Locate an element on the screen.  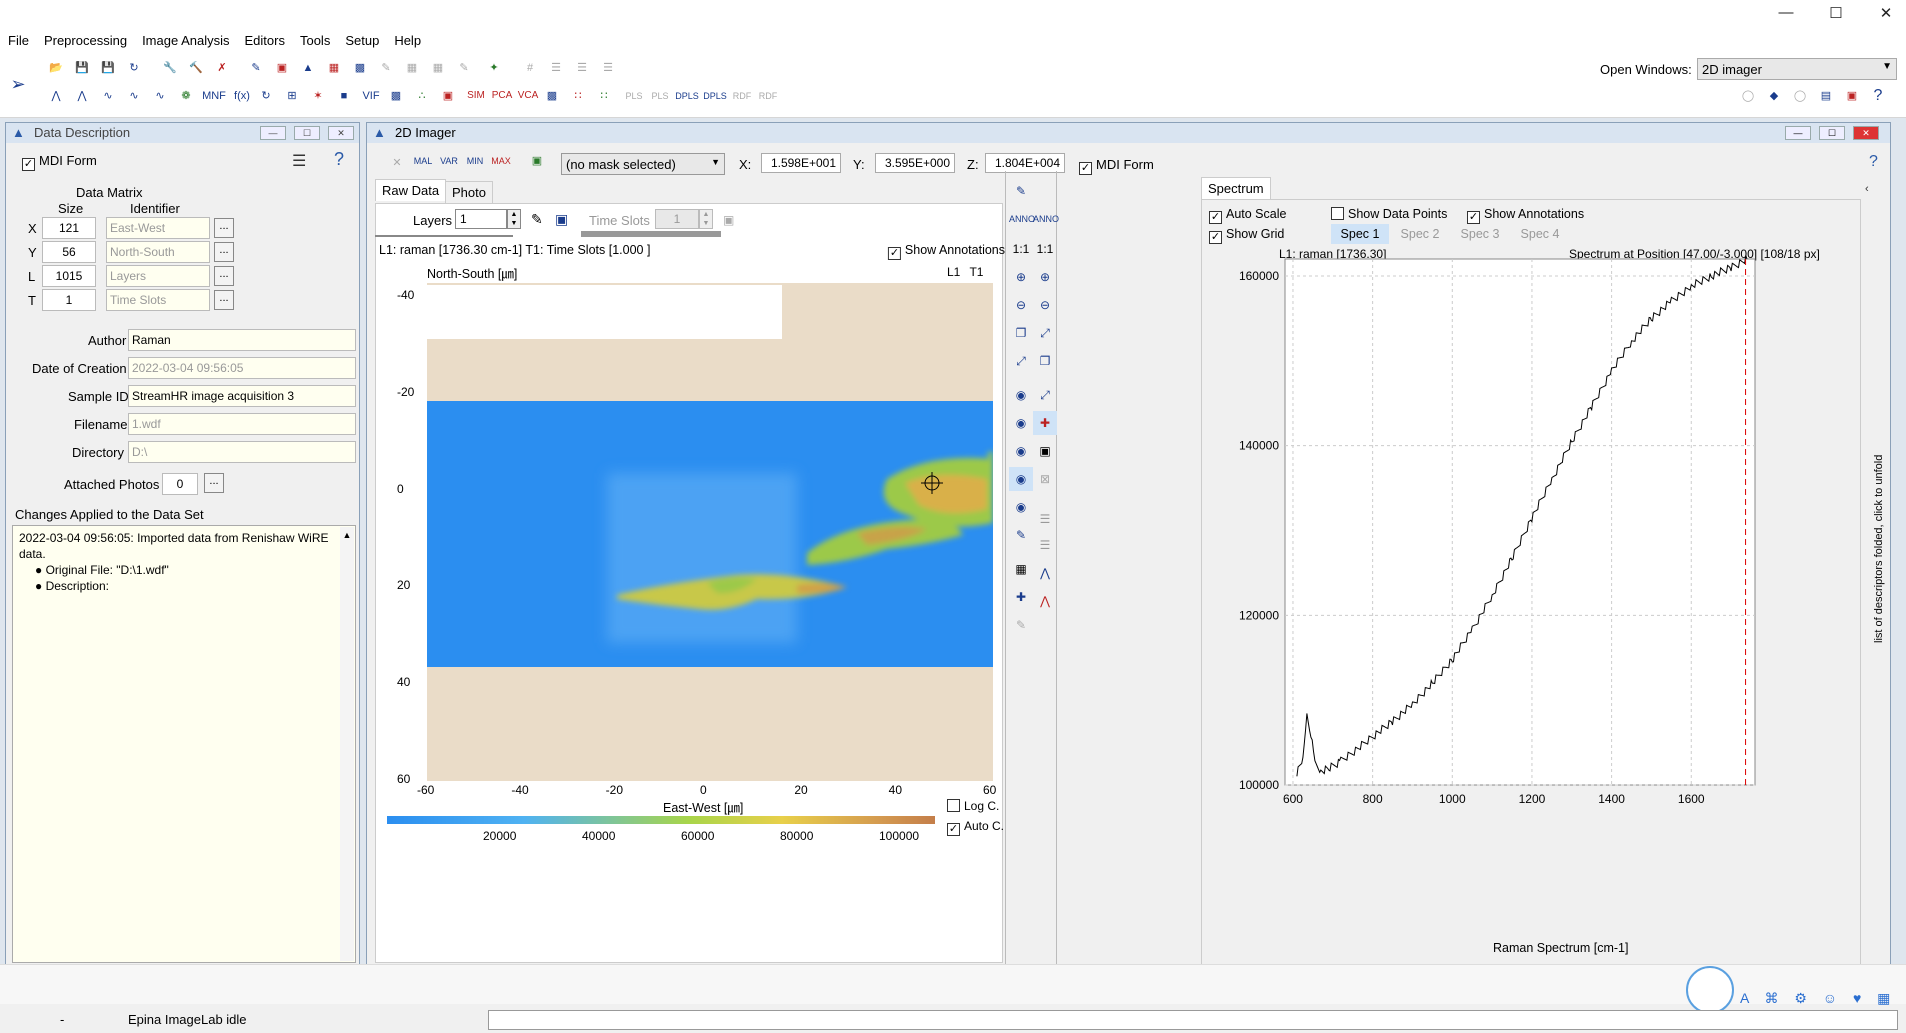
size-x-field: 121 is located at coordinates (69, 228).